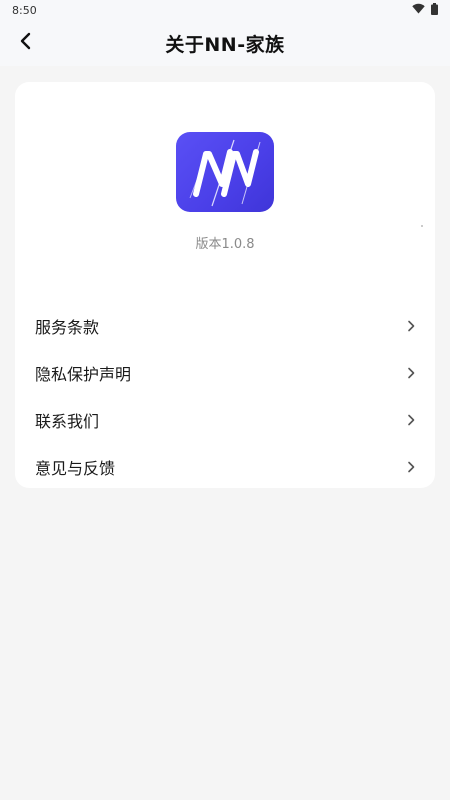 The image size is (450, 800). I want to click on menu-item-label: 意见与反馈, so click(75, 468).